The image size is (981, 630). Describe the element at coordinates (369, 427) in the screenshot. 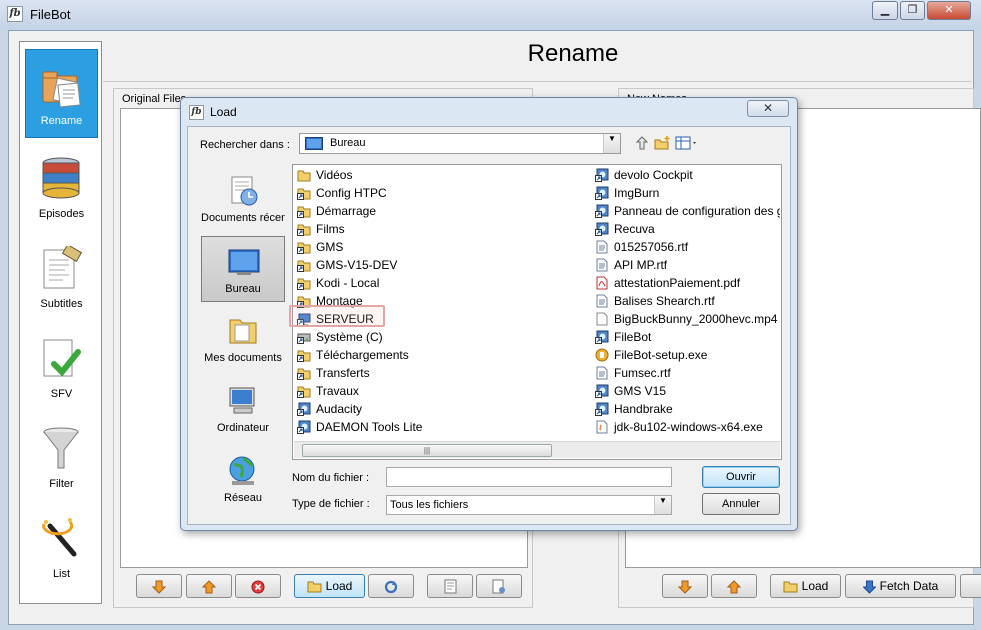

I see `file-item-name: DAEMON Tools Lite` at that location.